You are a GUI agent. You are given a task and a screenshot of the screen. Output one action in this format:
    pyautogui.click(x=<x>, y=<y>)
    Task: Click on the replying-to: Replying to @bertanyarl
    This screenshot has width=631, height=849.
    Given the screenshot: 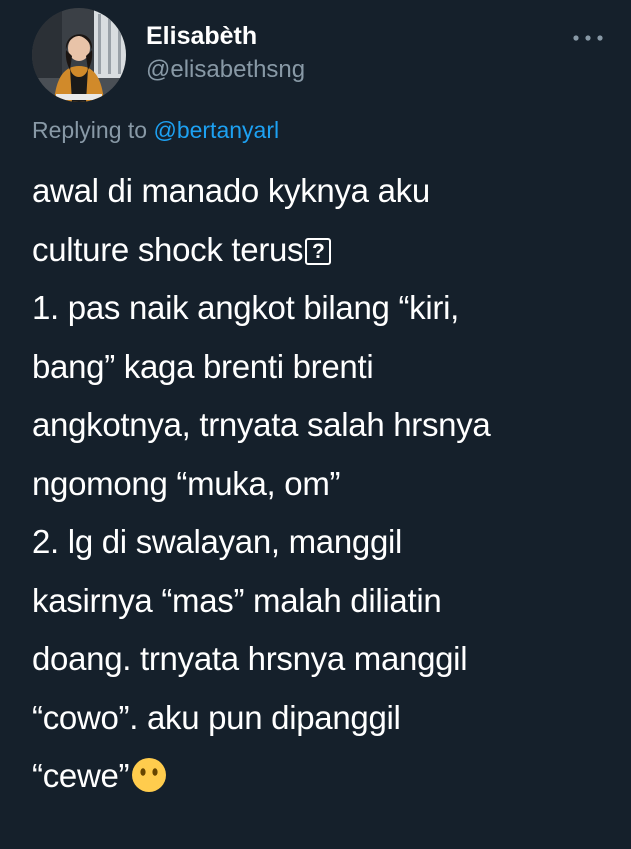 What is the action you would take?
    pyautogui.click(x=155, y=130)
    